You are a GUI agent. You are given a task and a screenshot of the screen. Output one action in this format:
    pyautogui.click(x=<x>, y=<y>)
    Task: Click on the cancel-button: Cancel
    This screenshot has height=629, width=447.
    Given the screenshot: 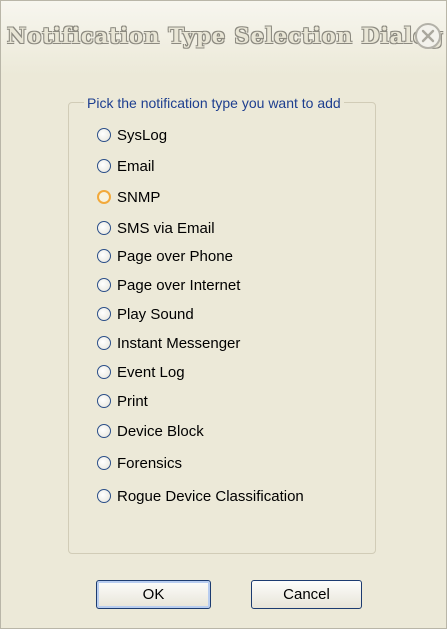 What is the action you would take?
    pyautogui.click(x=306, y=594)
    